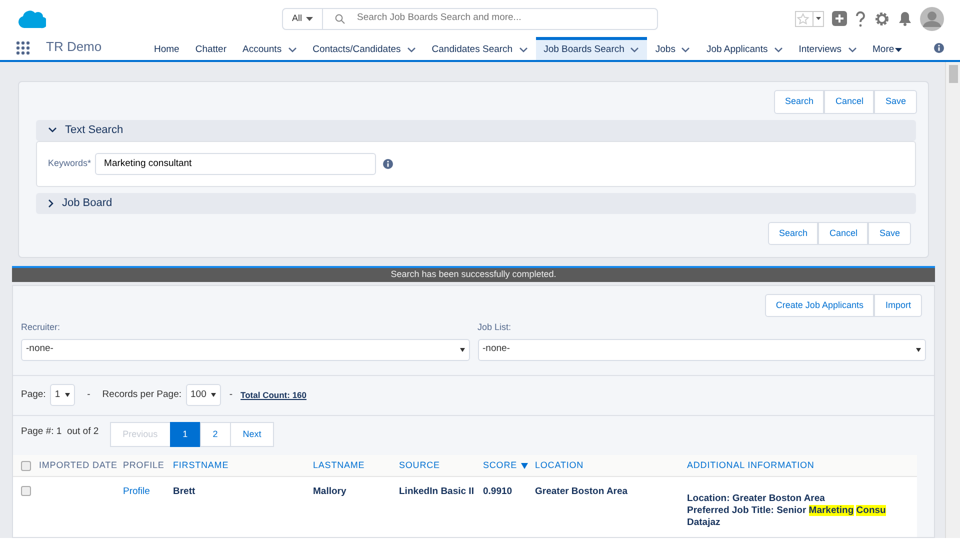 The image size is (960, 540). What do you see at coordinates (273, 395) in the screenshot?
I see `total-count-link: Total Count: 160` at bounding box center [273, 395].